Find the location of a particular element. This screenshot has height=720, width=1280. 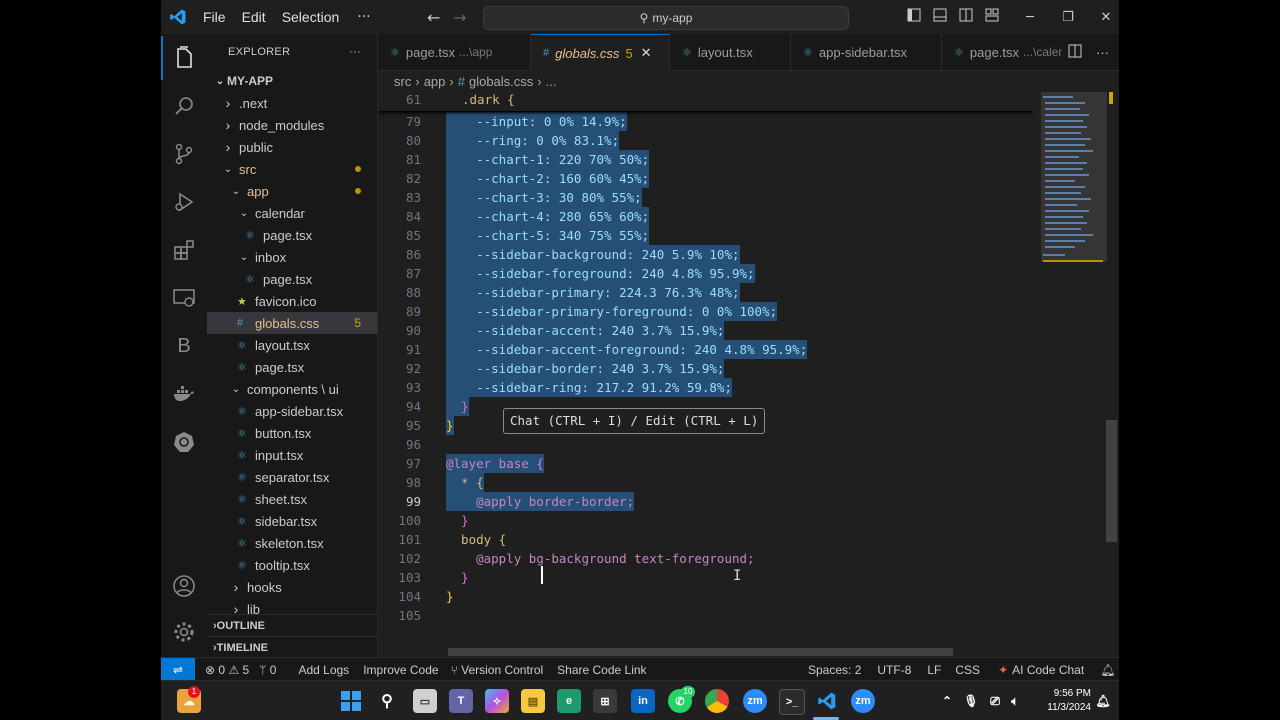

extensions-icon is located at coordinates (184, 250).